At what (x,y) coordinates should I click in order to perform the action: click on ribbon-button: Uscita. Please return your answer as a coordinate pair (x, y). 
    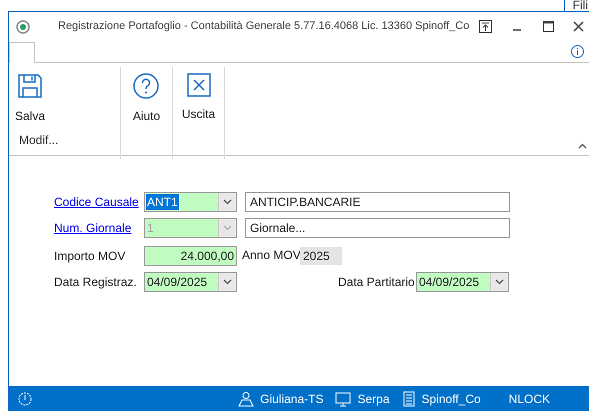
    Looking at the image, I should click on (199, 116).